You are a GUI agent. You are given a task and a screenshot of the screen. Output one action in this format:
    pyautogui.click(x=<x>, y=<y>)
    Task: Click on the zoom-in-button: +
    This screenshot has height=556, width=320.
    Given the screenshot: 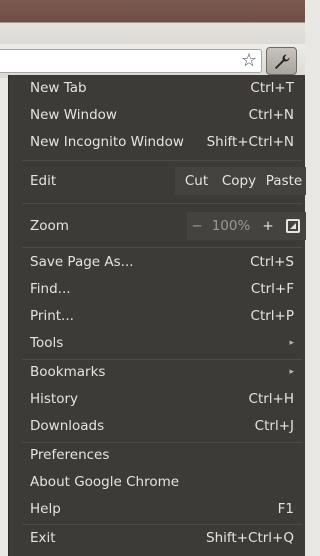 What is the action you would take?
    pyautogui.click(x=268, y=226)
    